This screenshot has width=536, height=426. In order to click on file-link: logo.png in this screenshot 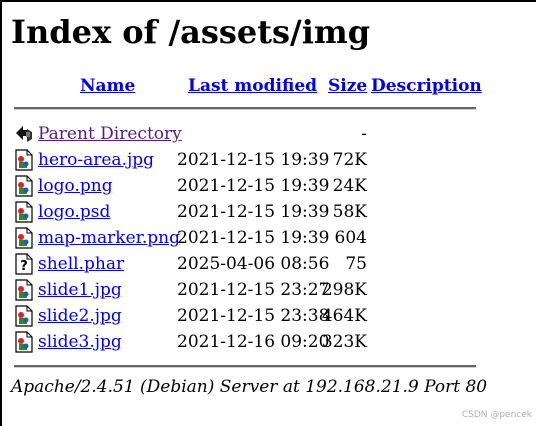, I will do `click(75, 186)`.